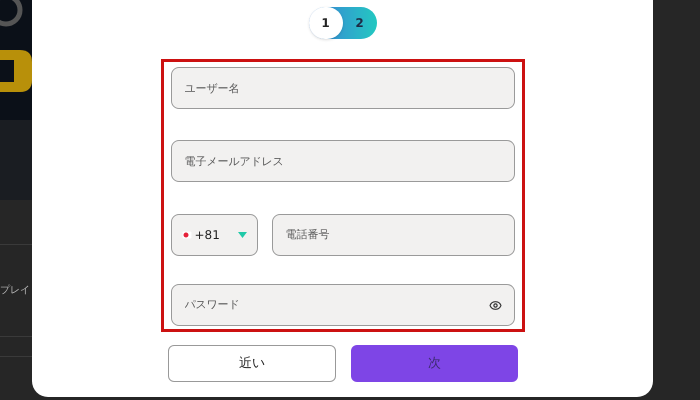 This screenshot has width=700, height=400. What do you see at coordinates (393, 235) in the screenshot?
I see `input-field: 電話番号` at bounding box center [393, 235].